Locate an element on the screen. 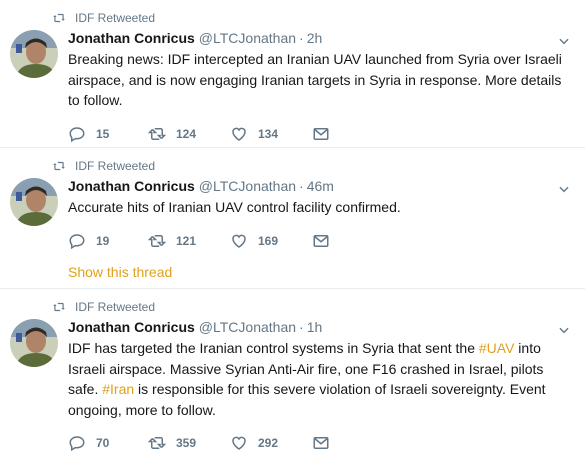 This screenshot has width=585, height=458. tweet-header: Jonathan Conricus @LTCJonathan · 46m is located at coordinates (321, 186).